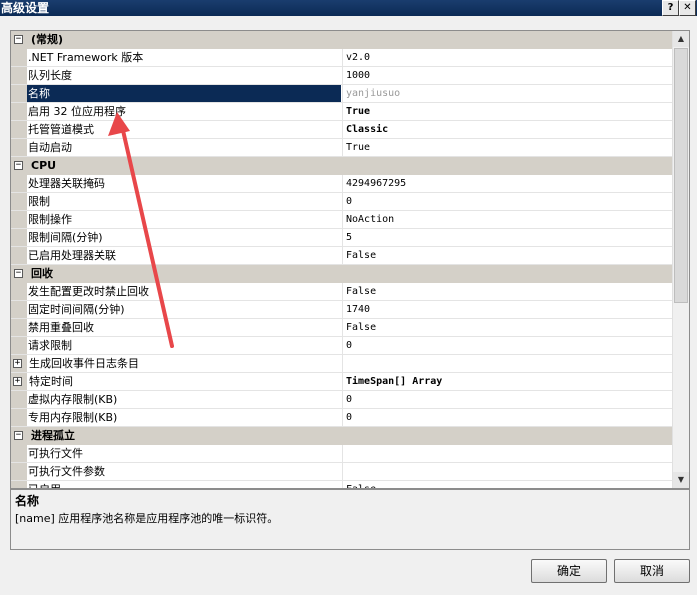  Describe the element at coordinates (66, 471) in the screenshot. I see `property-name: 可执行文件参数` at that location.